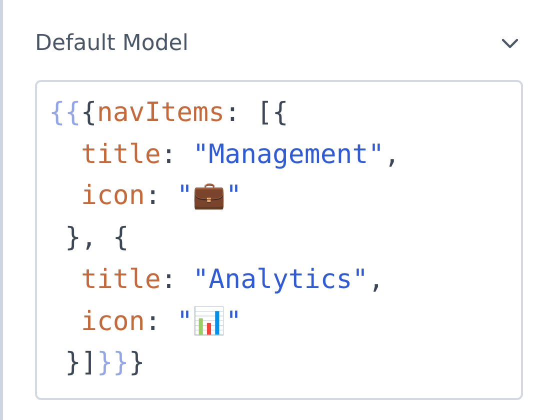 Image resolution: width=556 pixels, height=420 pixels. What do you see at coordinates (161, 321) in the screenshot?
I see `code-line: icon: "📊"` at bounding box center [161, 321].